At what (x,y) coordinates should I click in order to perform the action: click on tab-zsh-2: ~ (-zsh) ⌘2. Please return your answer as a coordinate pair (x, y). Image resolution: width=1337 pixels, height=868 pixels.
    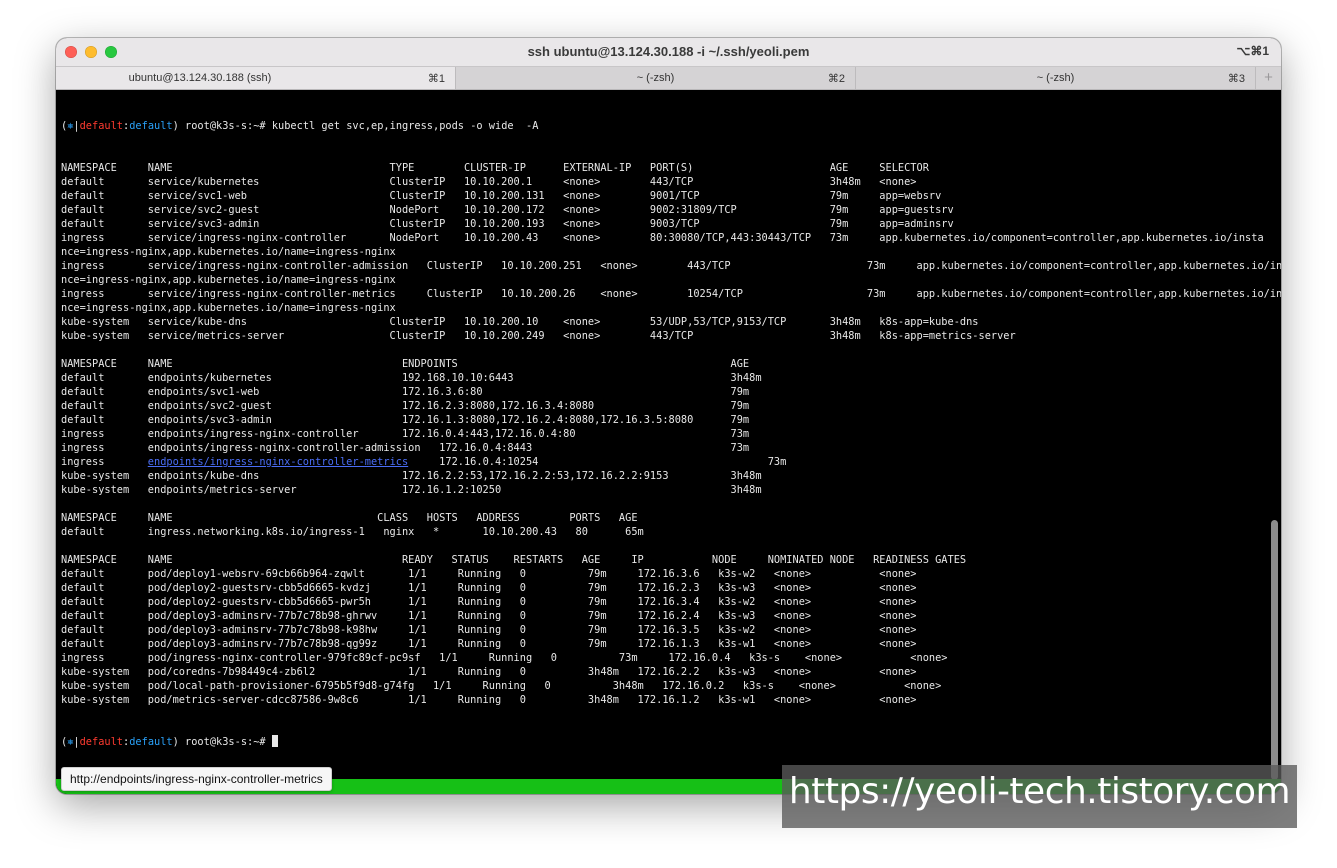
    Looking at the image, I should click on (656, 78).